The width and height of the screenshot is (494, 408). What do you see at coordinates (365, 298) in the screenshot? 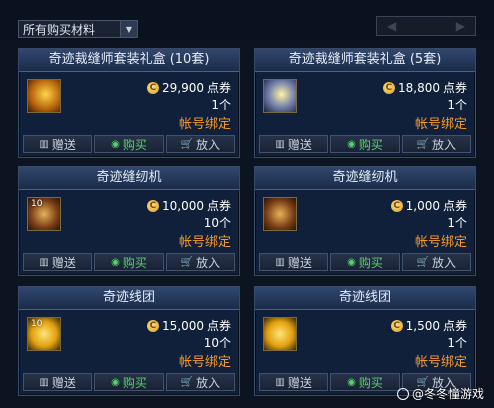
I see `item-title: 奇迹线团` at bounding box center [365, 298].